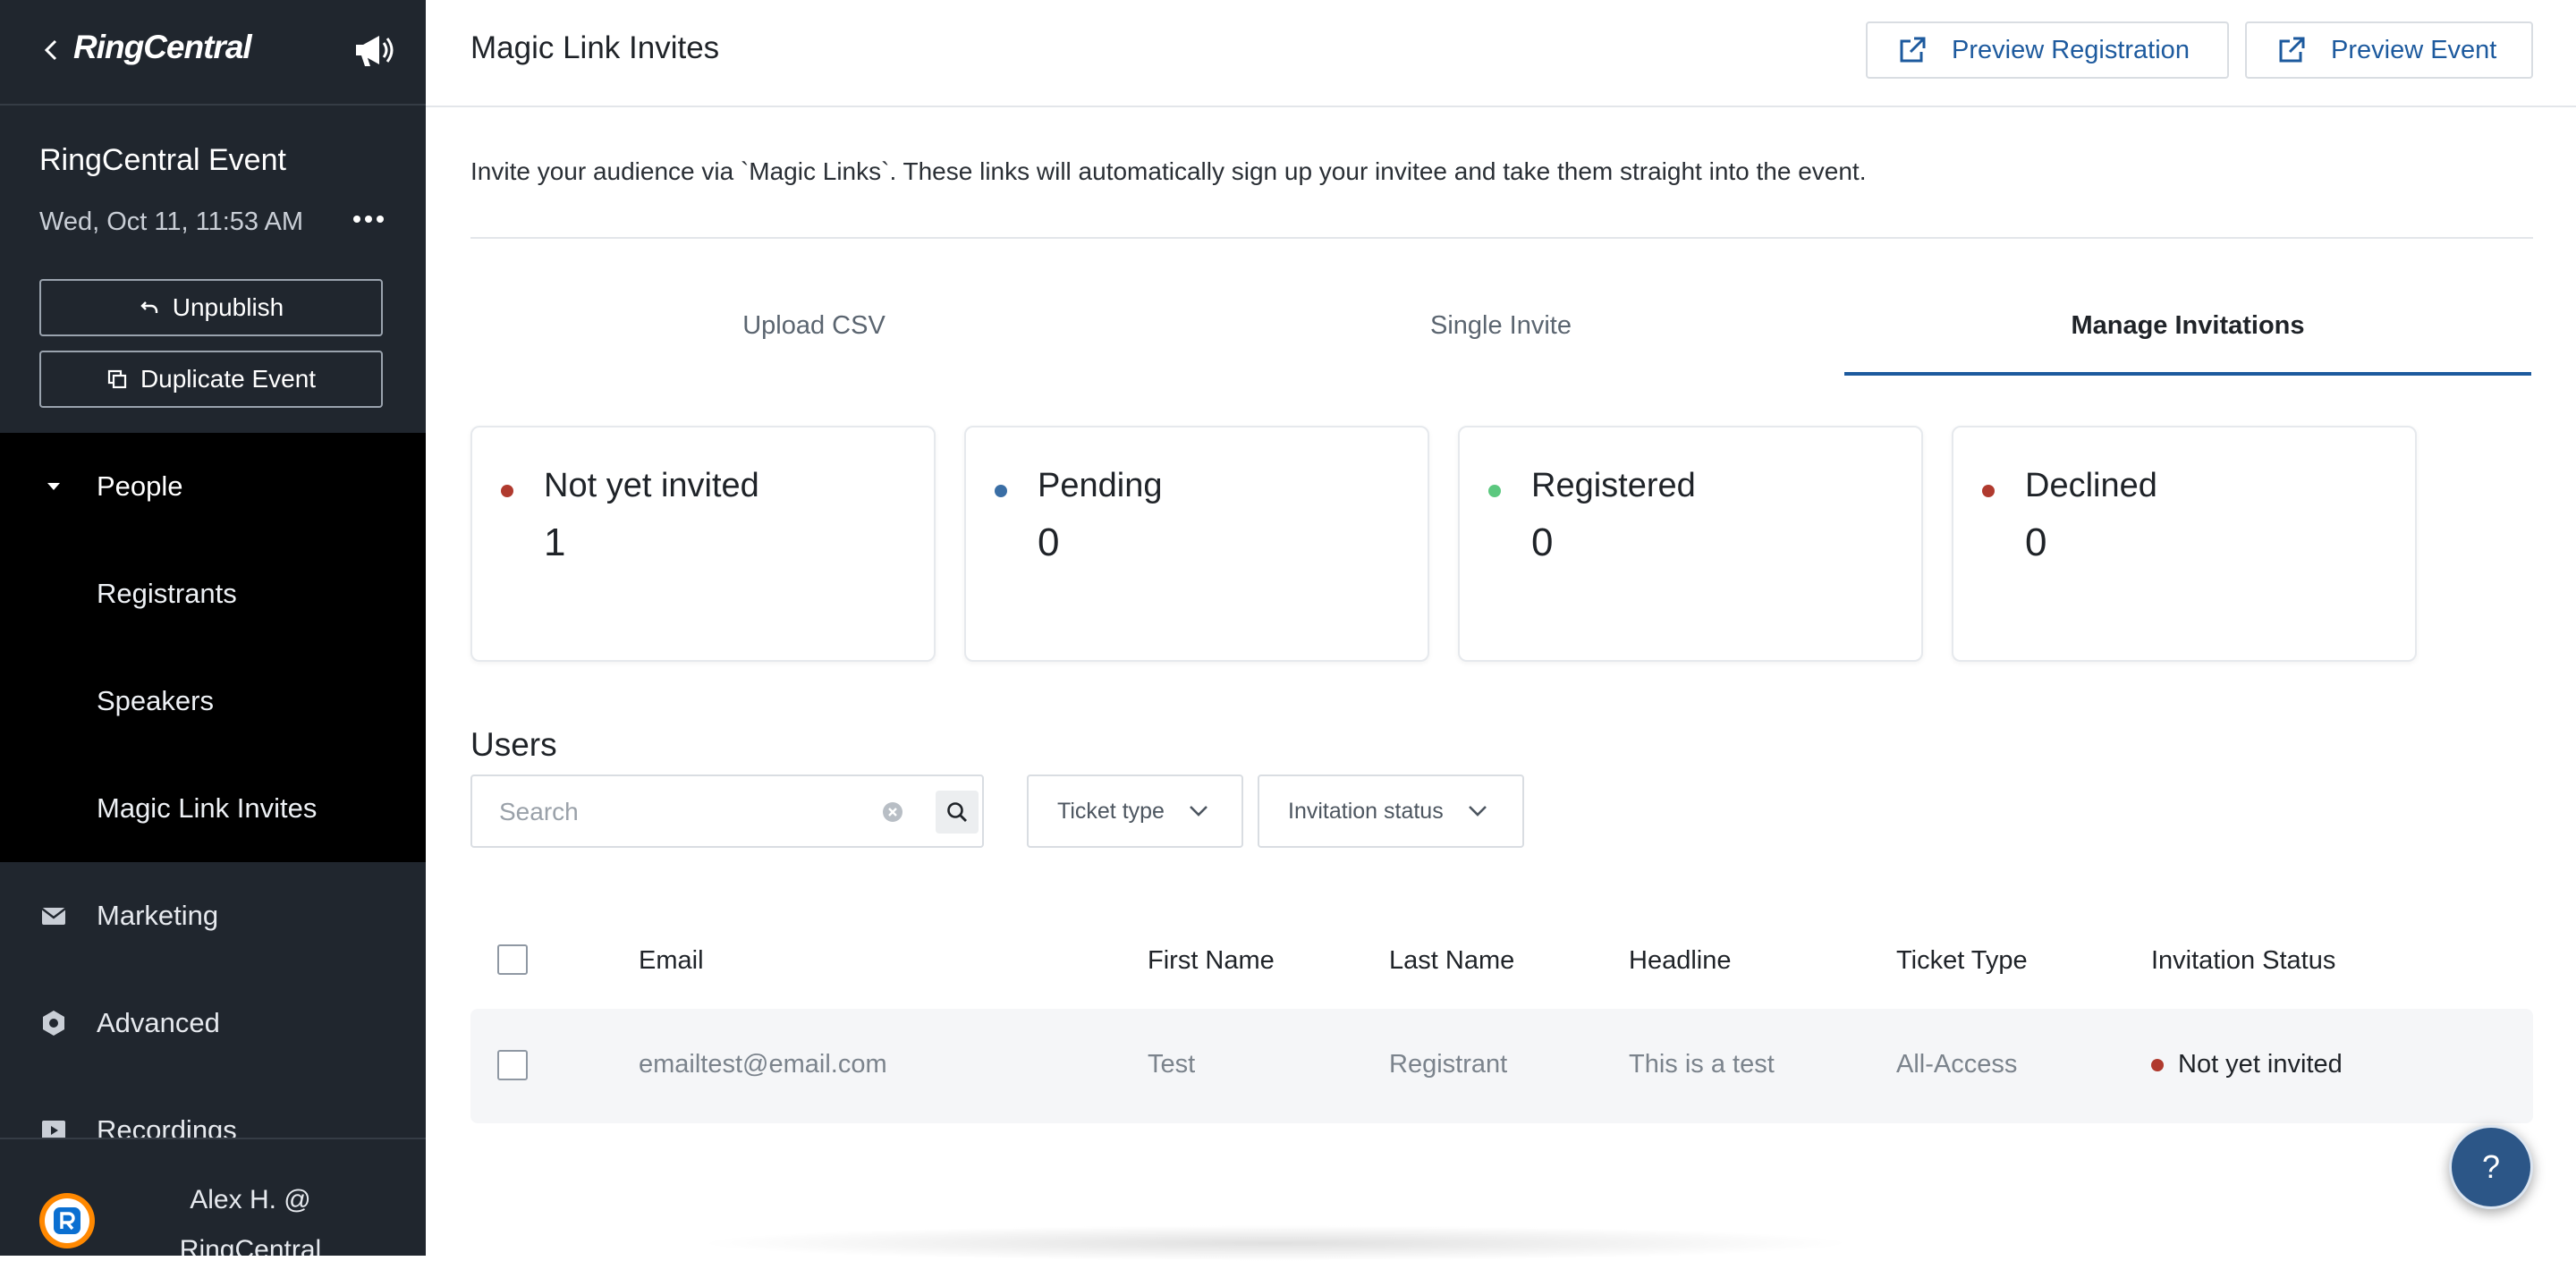  I want to click on user-name: Alex H. @ RingCentral, so click(250, 1220).